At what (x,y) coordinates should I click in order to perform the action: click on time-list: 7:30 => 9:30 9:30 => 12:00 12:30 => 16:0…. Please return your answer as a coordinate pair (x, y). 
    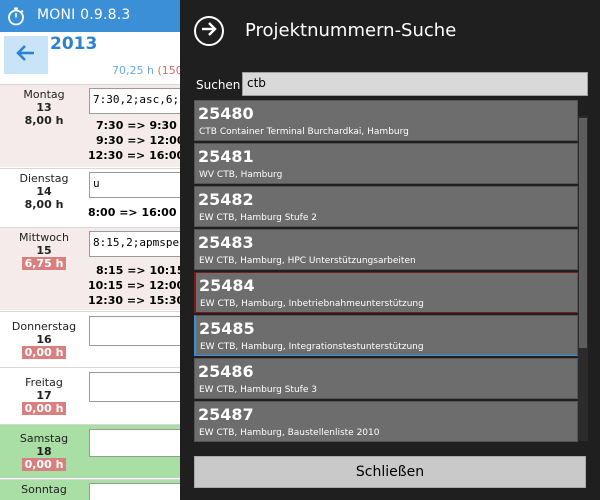
    Looking at the image, I should click on (136, 140).